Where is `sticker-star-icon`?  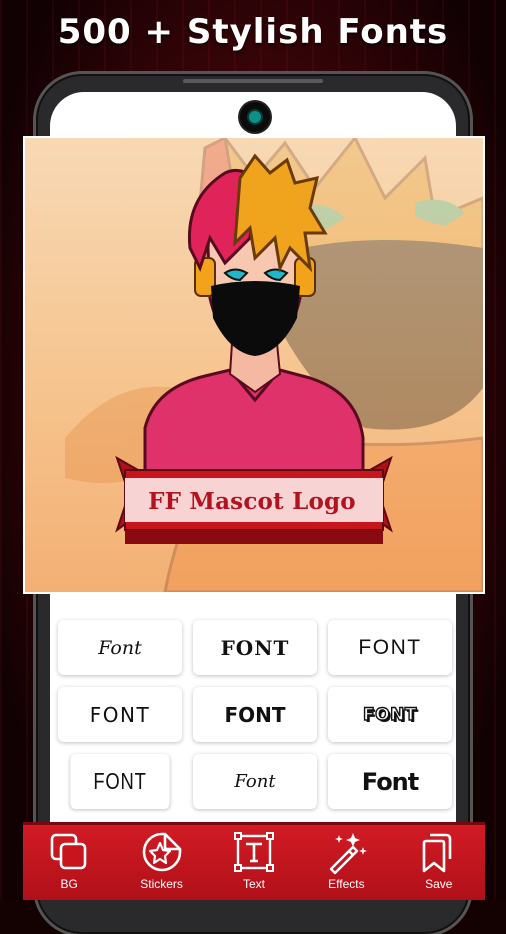
sticker-star-icon is located at coordinates (161, 852).